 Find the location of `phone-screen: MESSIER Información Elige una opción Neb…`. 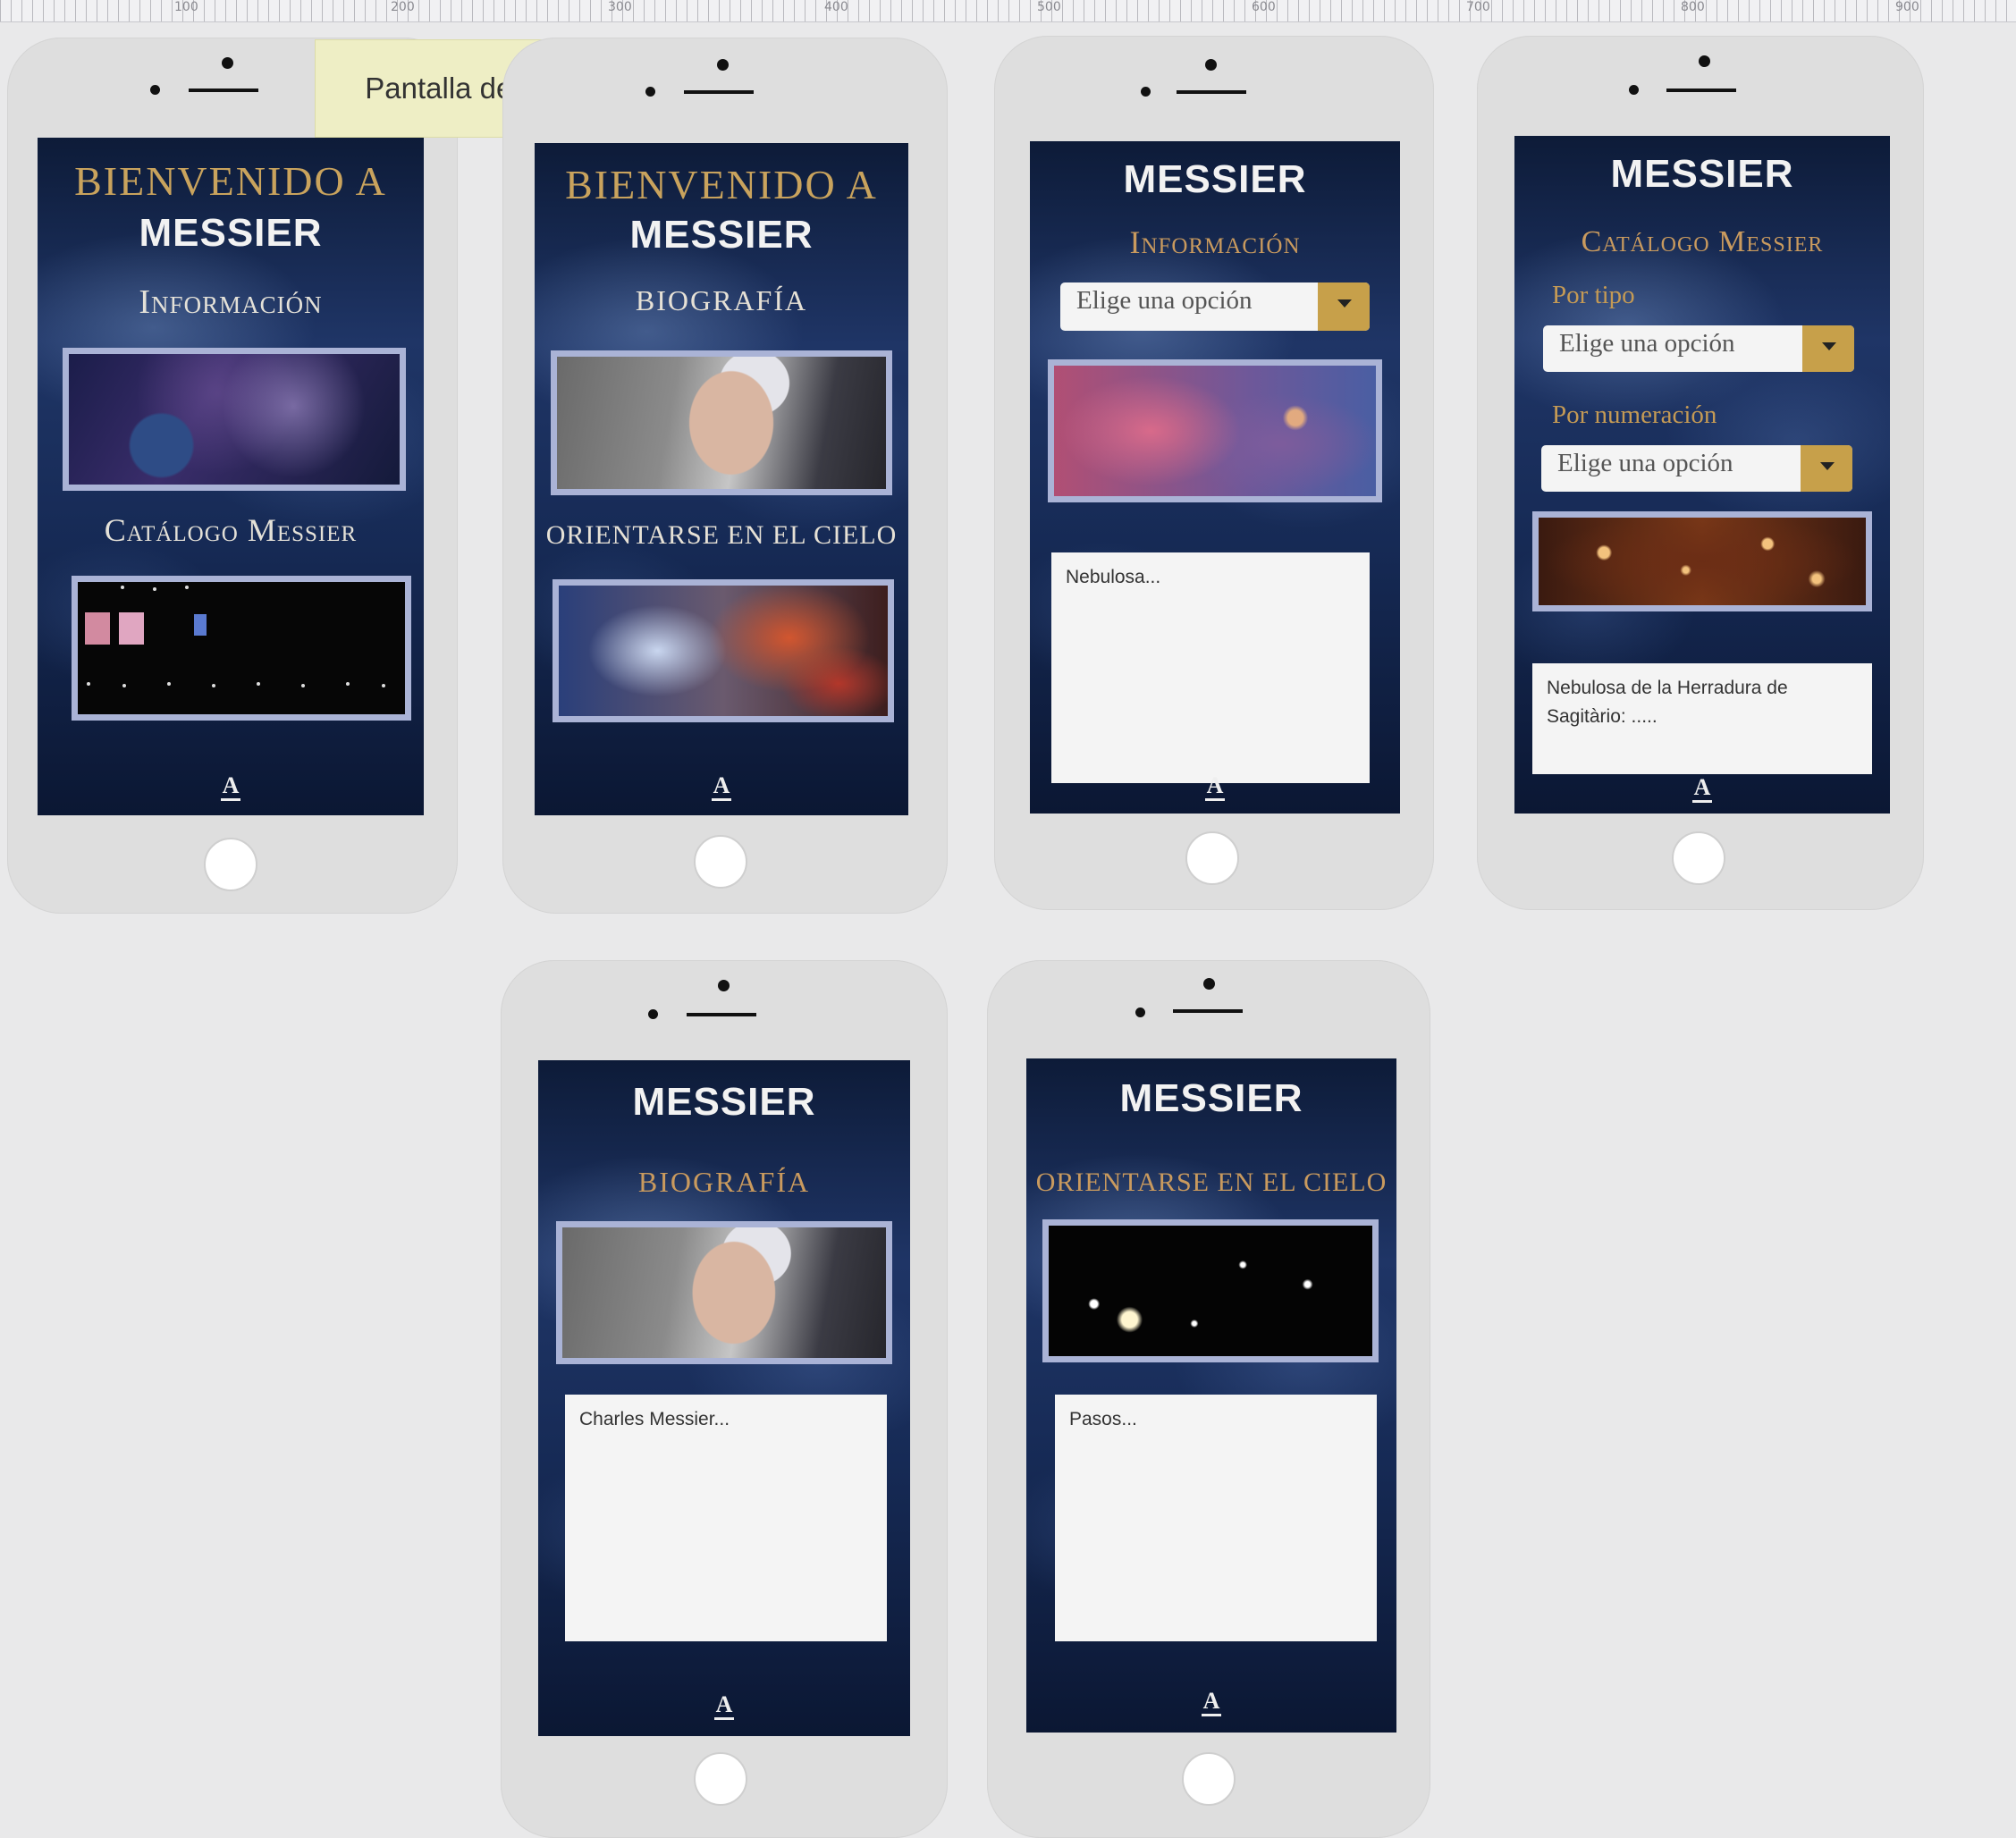

phone-screen: MESSIER Información Elige una opción Neb… is located at coordinates (1215, 477).